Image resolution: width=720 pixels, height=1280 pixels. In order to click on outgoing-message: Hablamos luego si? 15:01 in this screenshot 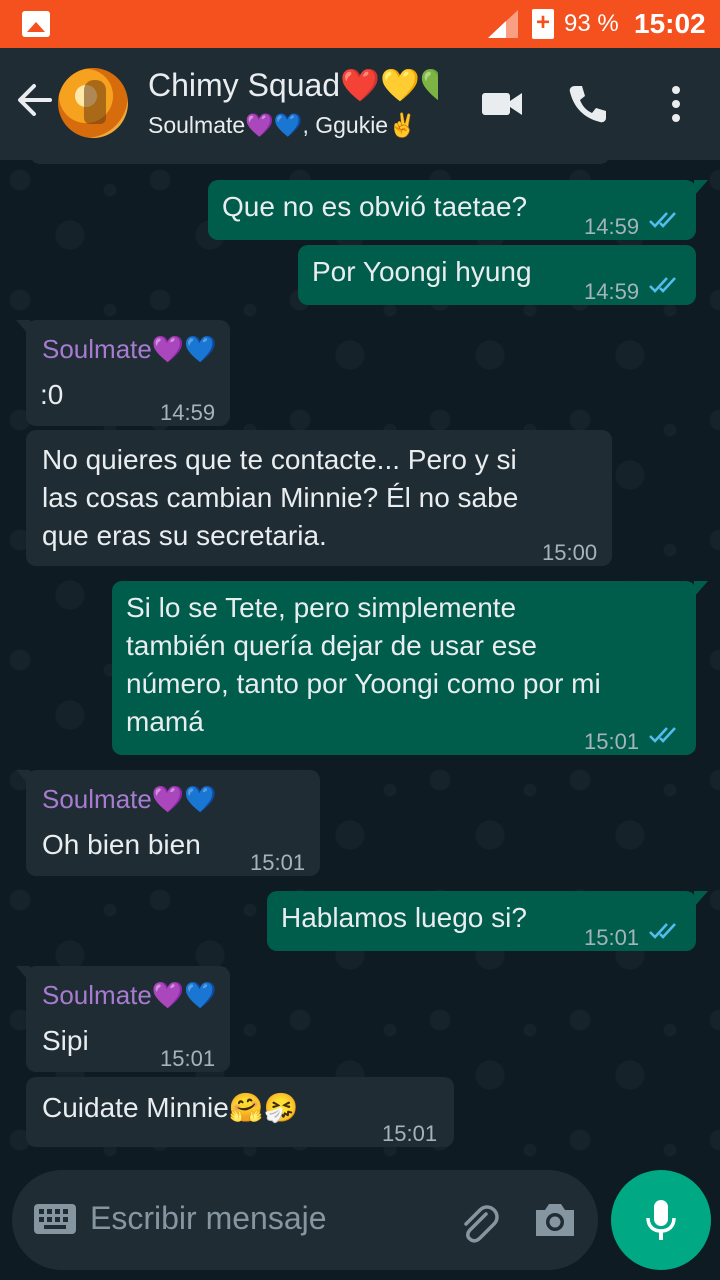, I will do `click(487, 921)`.